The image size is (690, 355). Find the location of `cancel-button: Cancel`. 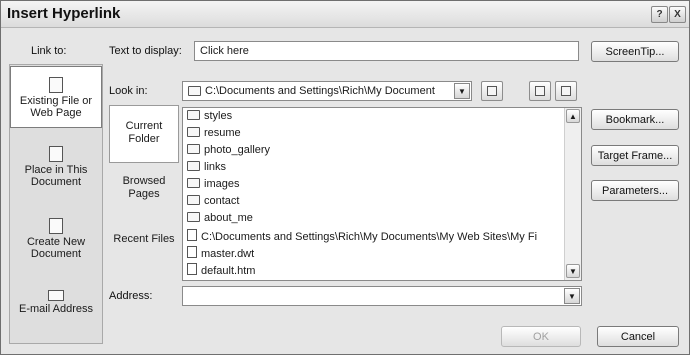

cancel-button: Cancel is located at coordinates (638, 336).